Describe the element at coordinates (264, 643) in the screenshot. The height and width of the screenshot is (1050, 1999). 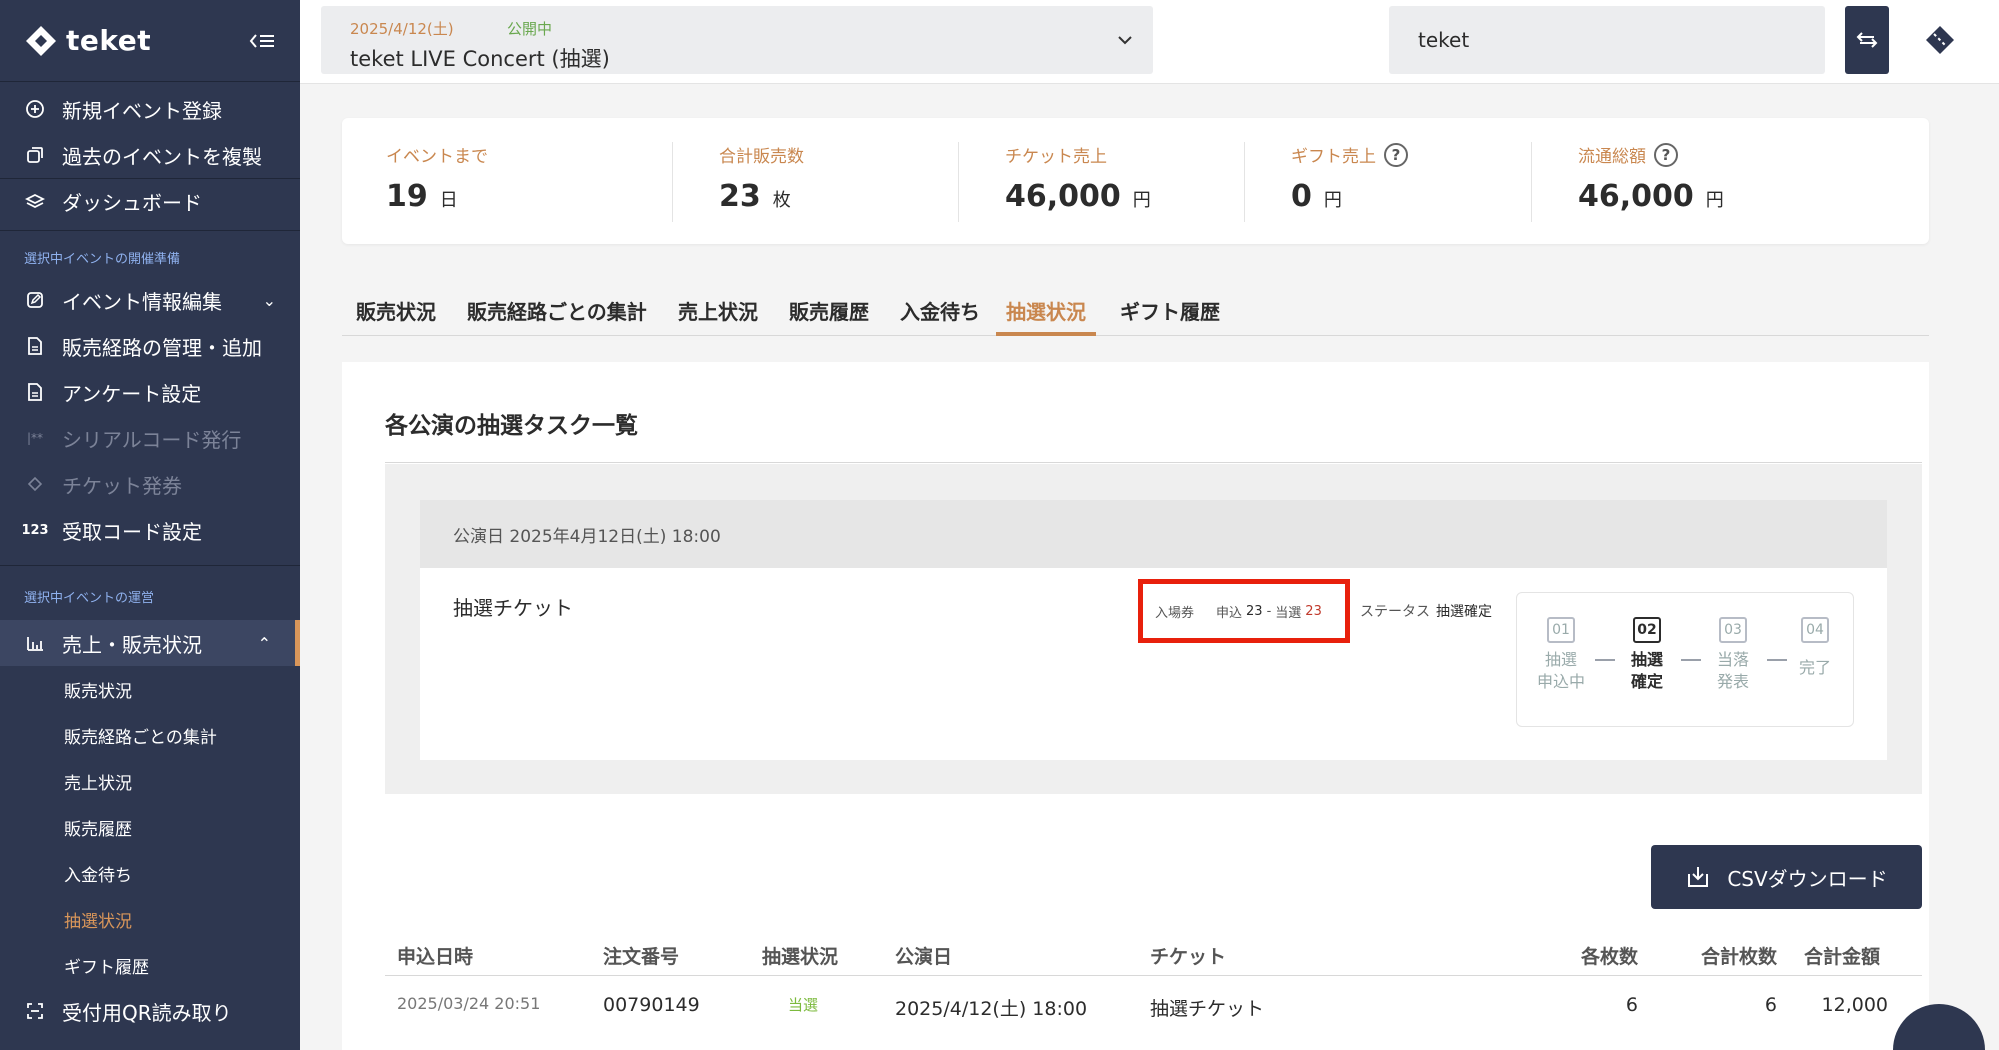
I see `chevron-up-icon: ⌃` at that location.